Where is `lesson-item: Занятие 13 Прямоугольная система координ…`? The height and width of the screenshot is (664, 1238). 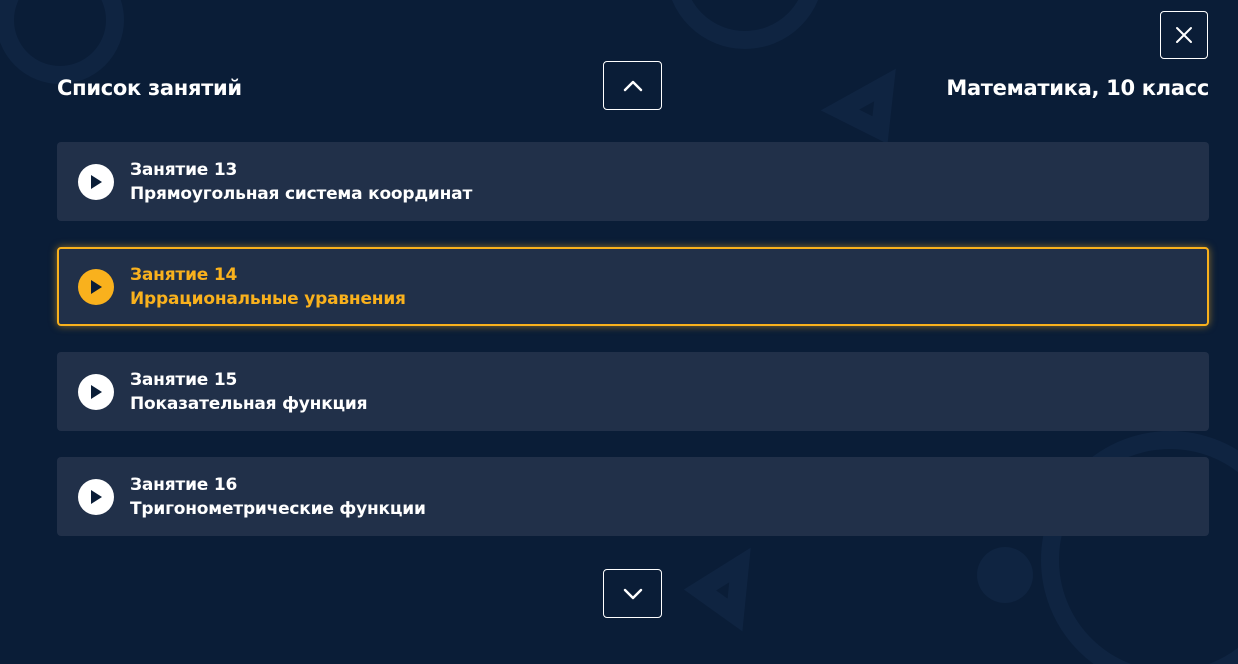 lesson-item: Занятие 13 Прямоугольная система координ… is located at coordinates (633, 181).